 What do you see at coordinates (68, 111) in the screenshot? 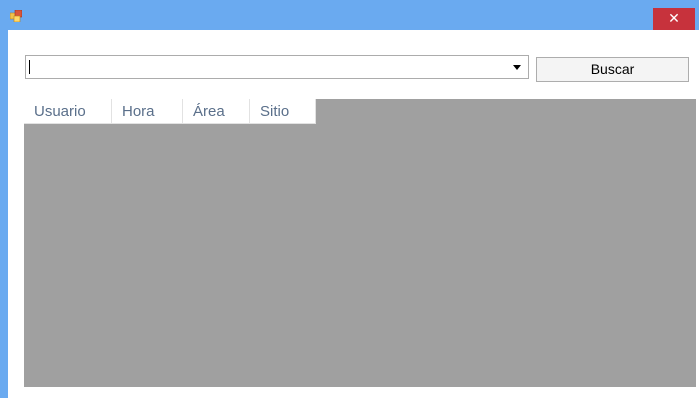
I see `column-header-usuario: Usuario` at bounding box center [68, 111].